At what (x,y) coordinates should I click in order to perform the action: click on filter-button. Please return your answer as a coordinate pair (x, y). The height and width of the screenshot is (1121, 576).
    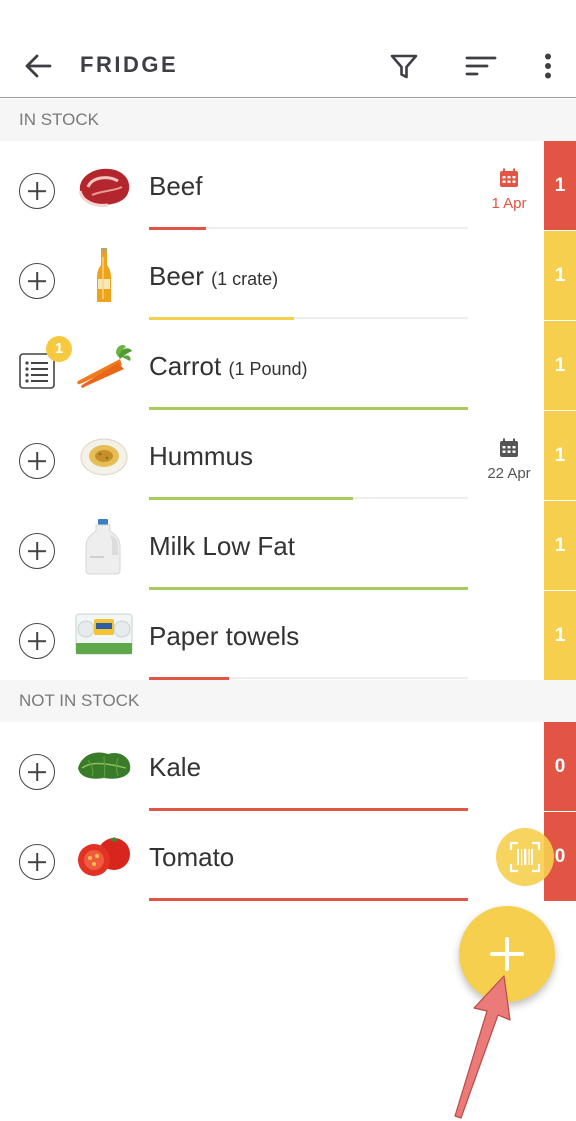
    Looking at the image, I should click on (404, 66).